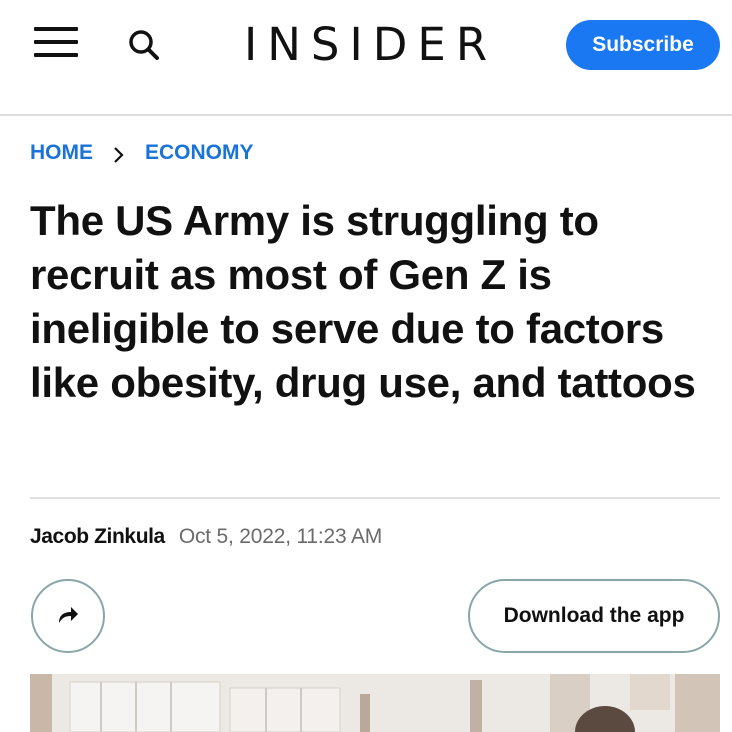 The width and height of the screenshot is (732, 732). Describe the element at coordinates (119, 154) in the screenshot. I see `chevron-right-icon` at that location.